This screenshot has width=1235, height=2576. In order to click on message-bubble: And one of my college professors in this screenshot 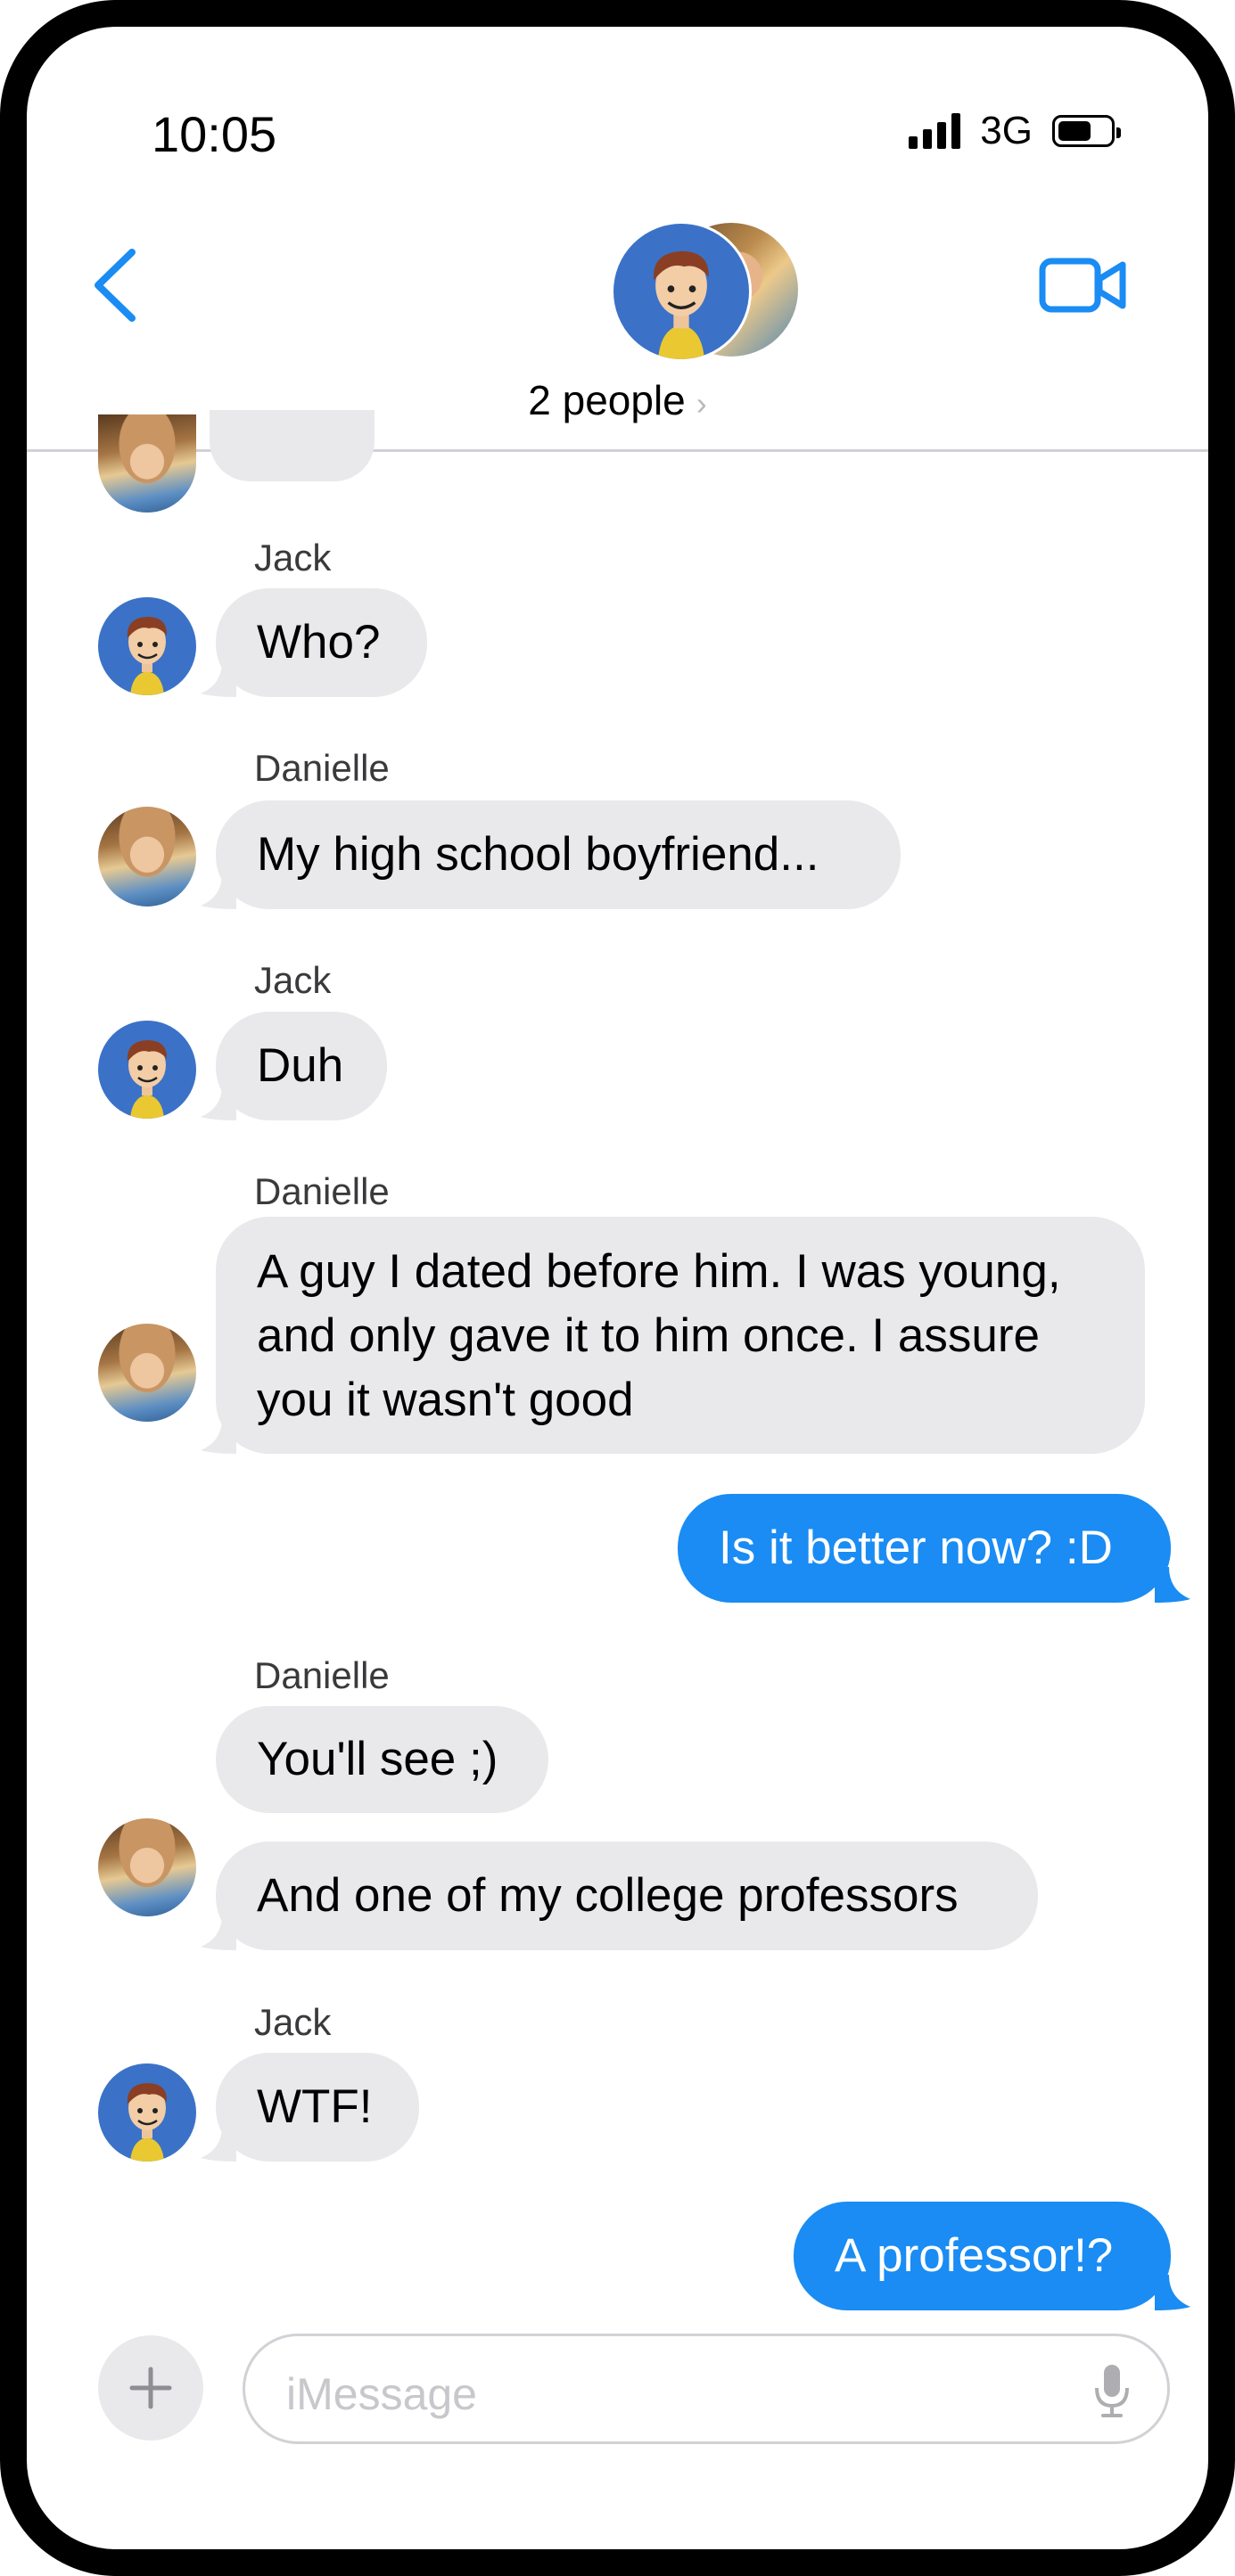, I will do `click(627, 1896)`.